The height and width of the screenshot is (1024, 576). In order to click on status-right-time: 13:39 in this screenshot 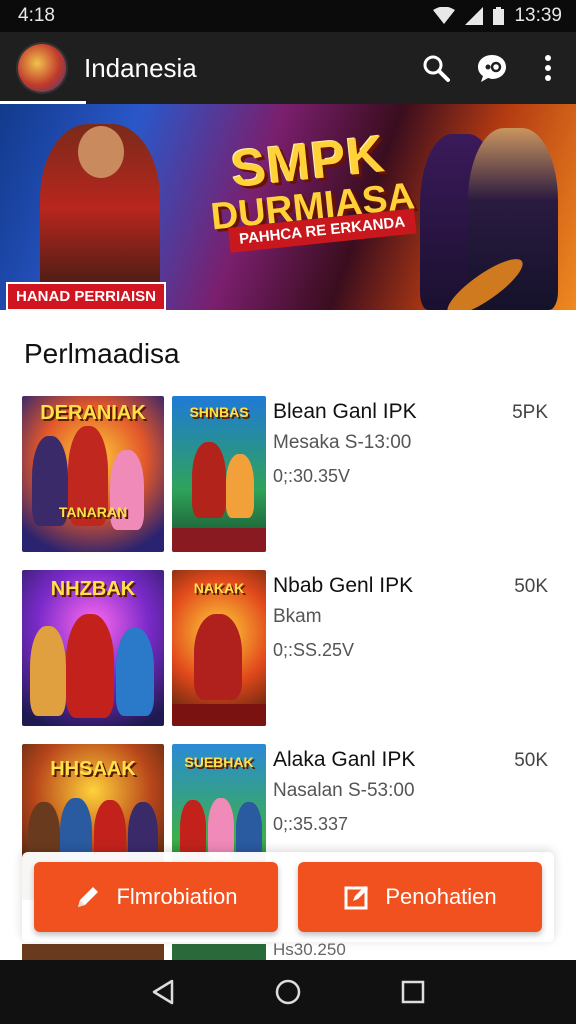, I will do `click(538, 15)`.